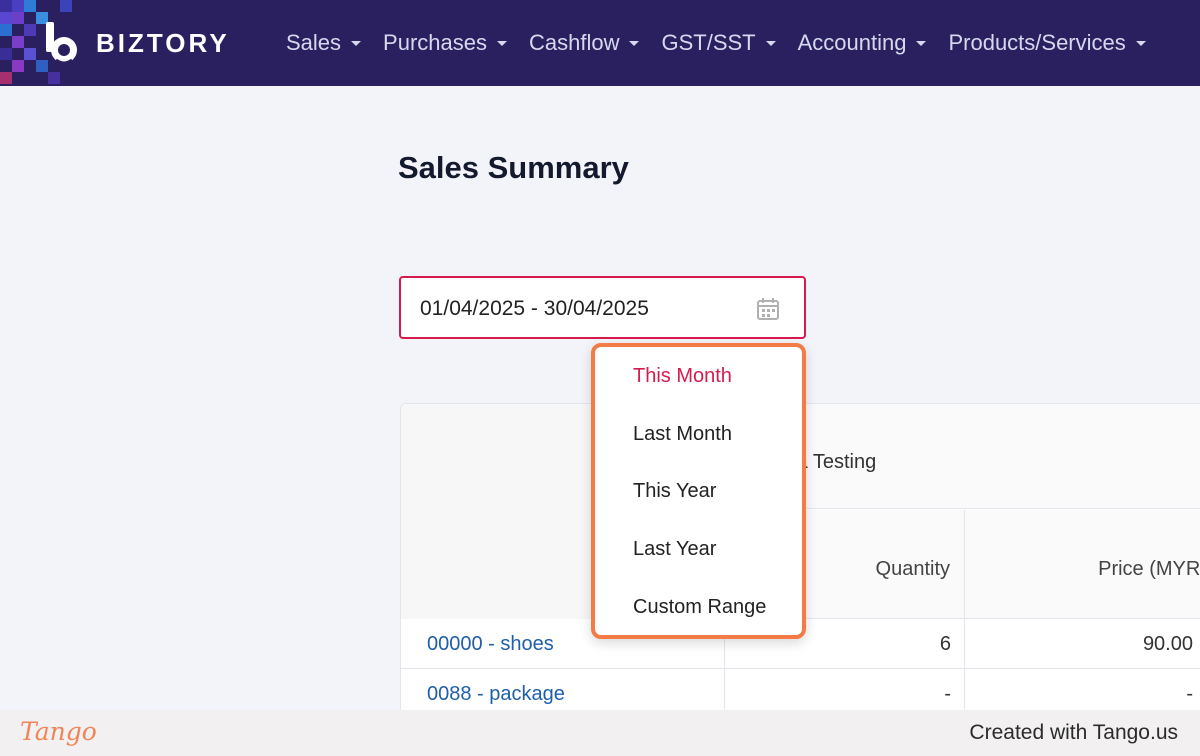  What do you see at coordinates (1082, 564) in the screenshot?
I see `column-header-price: Price (MYR)` at bounding box center [1082, 564].